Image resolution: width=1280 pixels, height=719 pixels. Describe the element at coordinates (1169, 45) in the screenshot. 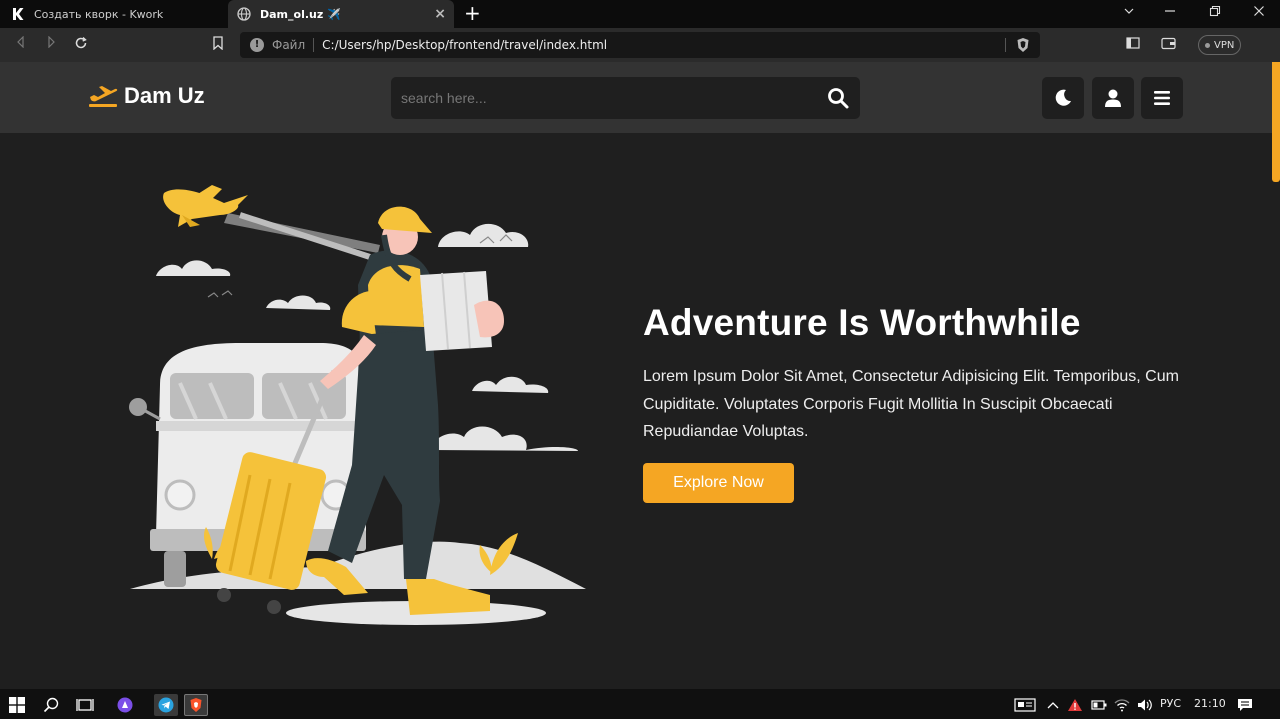

I see `wallet-icon` at that location.